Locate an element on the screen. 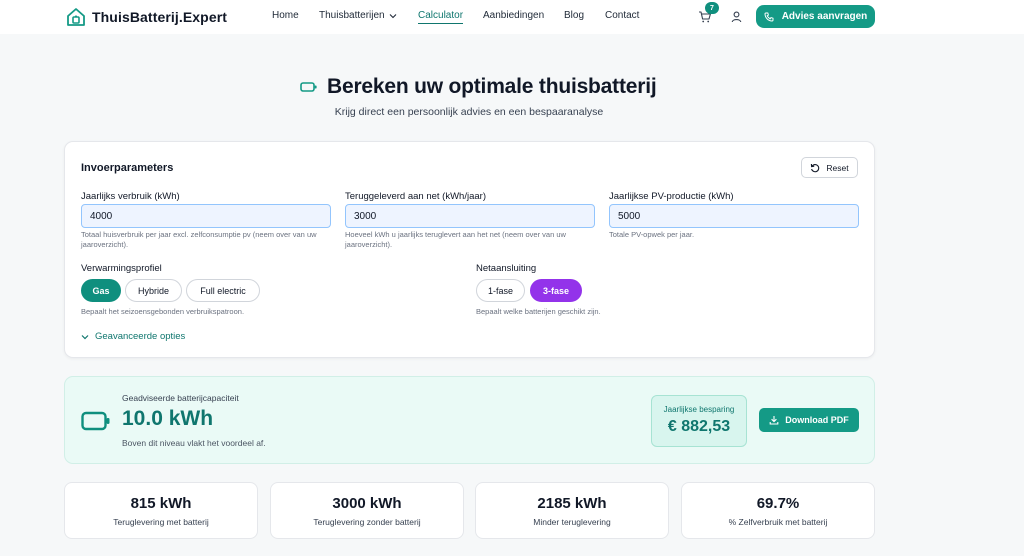  annual-saving-value: € 882,53 is located at coordinates (699, 426).